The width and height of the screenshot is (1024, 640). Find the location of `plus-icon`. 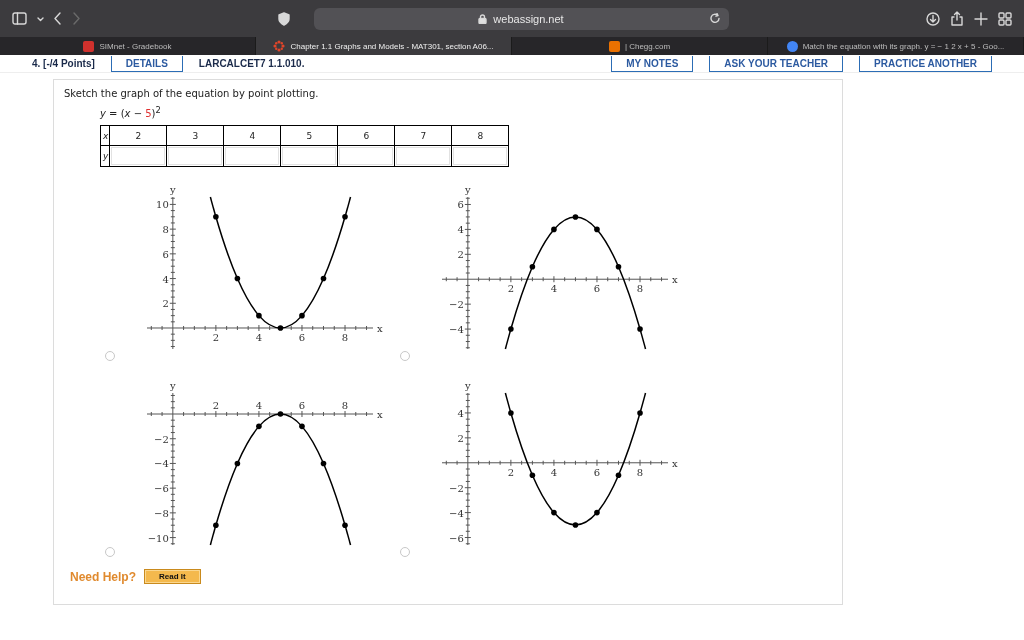

plus-icon is located at coordinates (981, 18).